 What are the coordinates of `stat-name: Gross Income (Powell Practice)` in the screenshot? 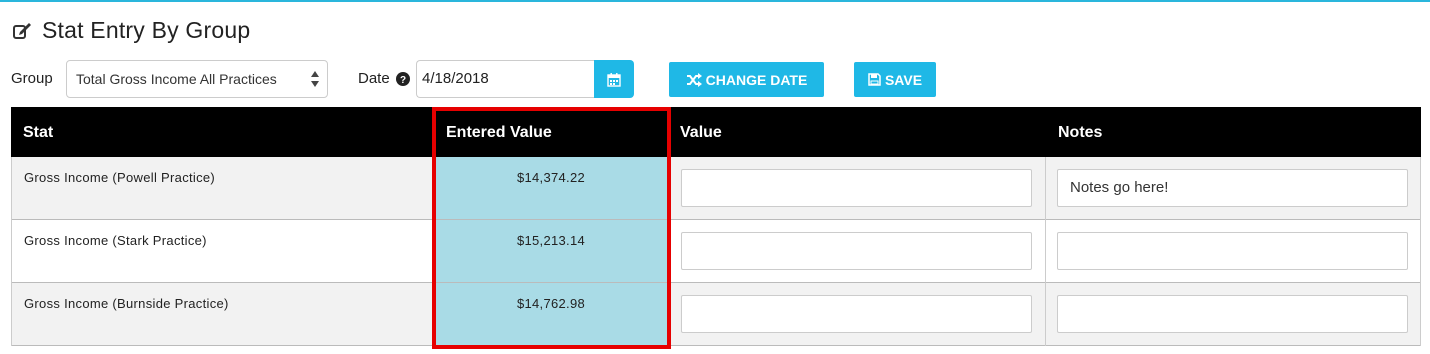 It's located at (120, 177).